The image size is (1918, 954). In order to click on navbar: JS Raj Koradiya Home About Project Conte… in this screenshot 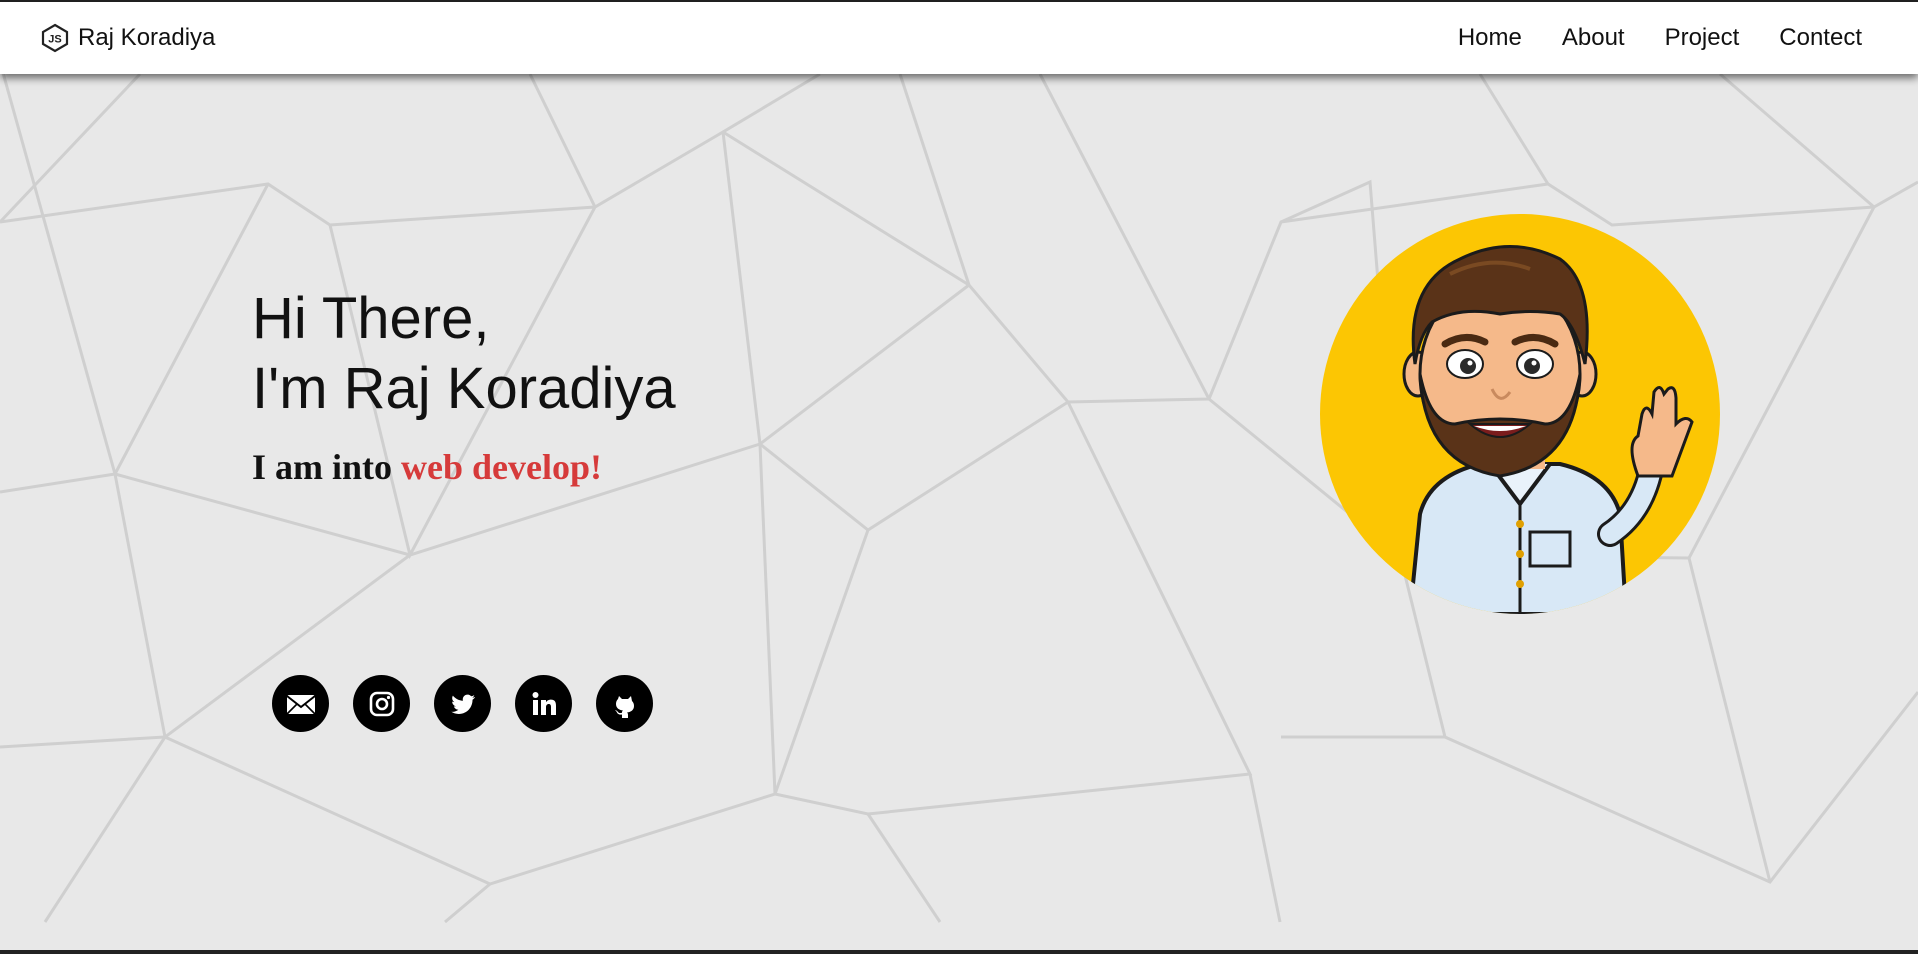, I will do `click(959, 38)`.